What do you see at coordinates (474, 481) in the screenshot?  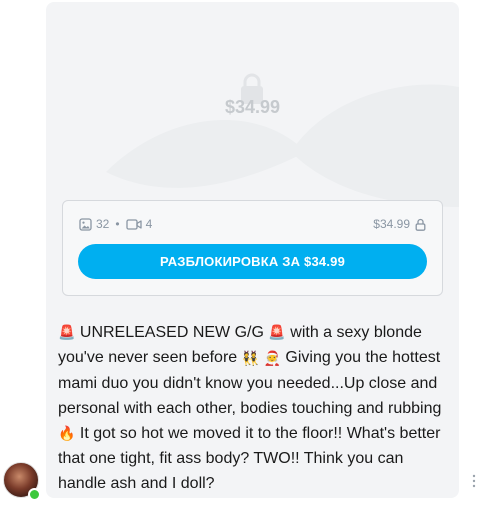 I see `more-vertical-icon` at bounding box center [474, 481].